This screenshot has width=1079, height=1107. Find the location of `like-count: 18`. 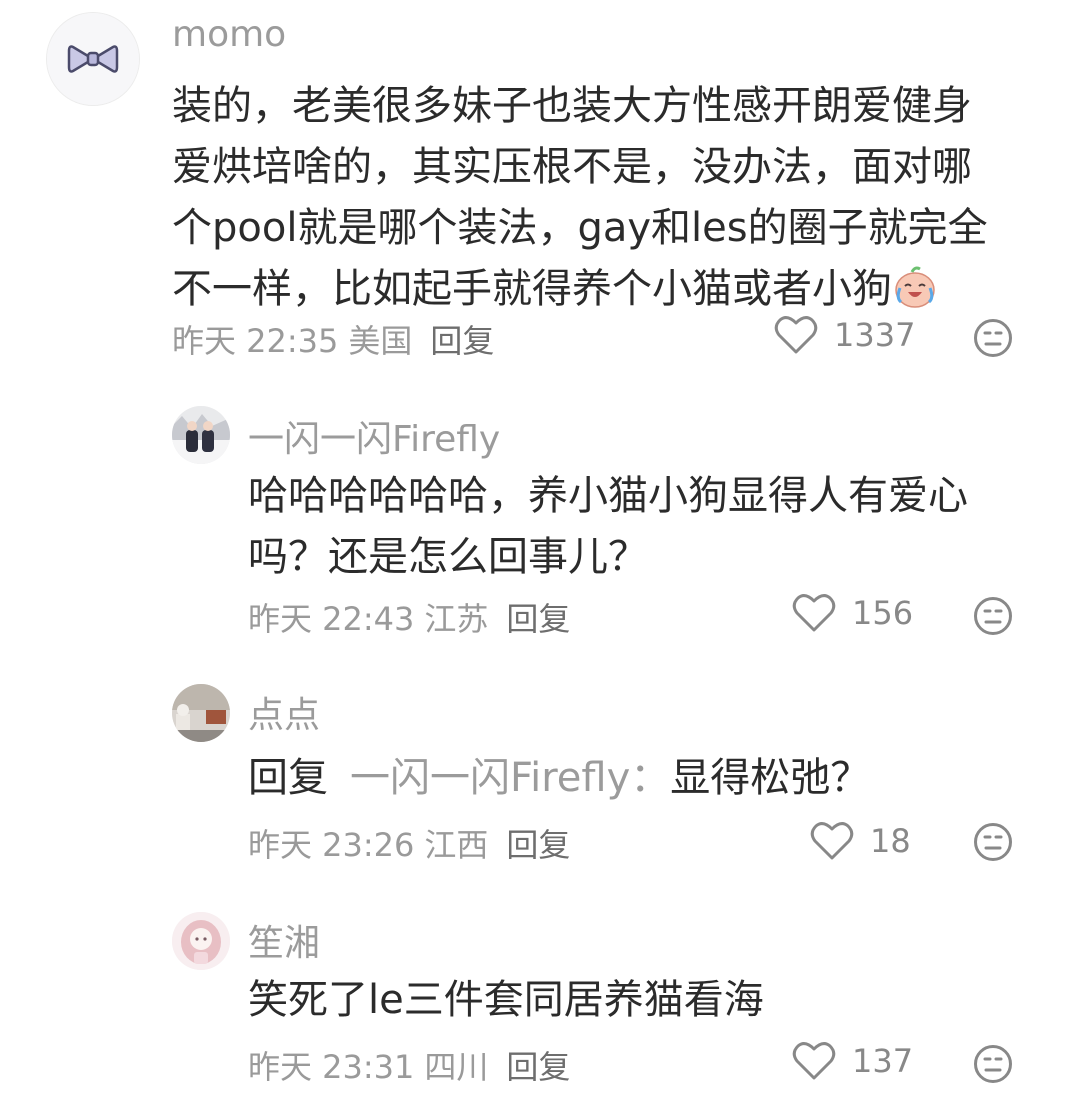

like-count: 18 is located at coordinates (890, 841).